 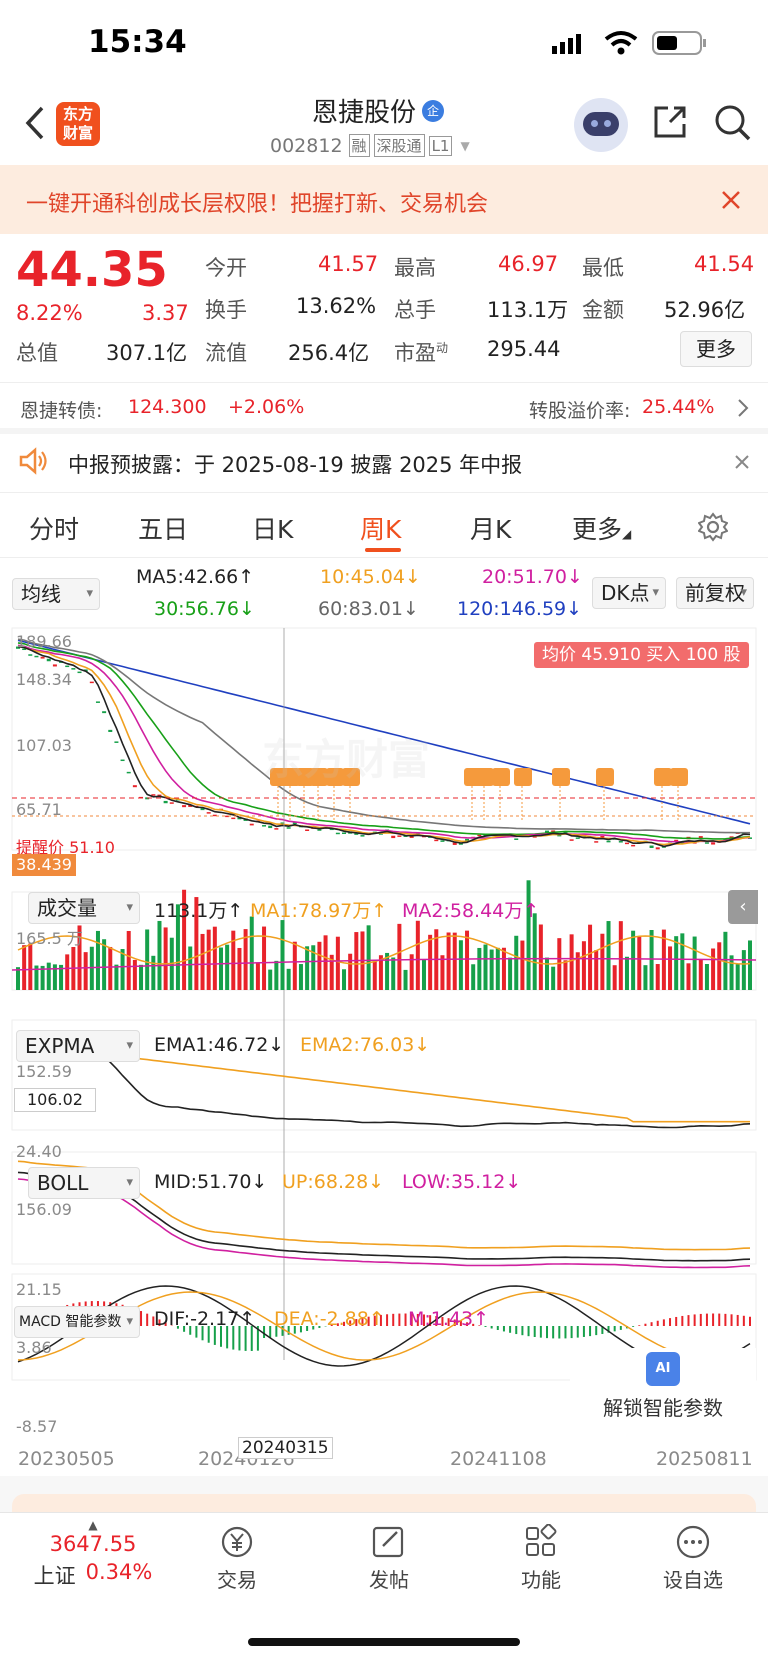 What do you see at coordinates (84, 908) in the screenshot?
I see `volume-selector: 成交量` at bounding box center [84, 908].